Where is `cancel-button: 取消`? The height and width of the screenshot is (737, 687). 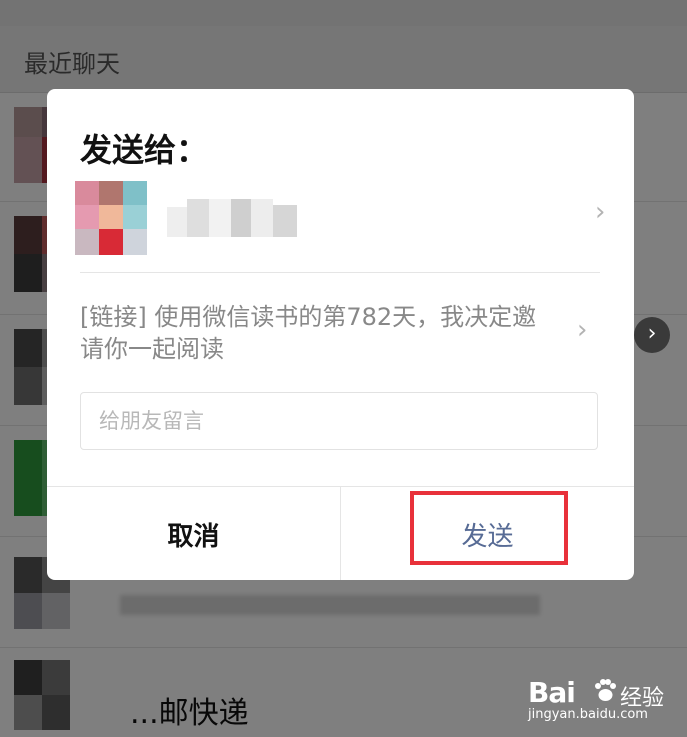
cancel-button: 取消 is located at coordinates (193, 533).